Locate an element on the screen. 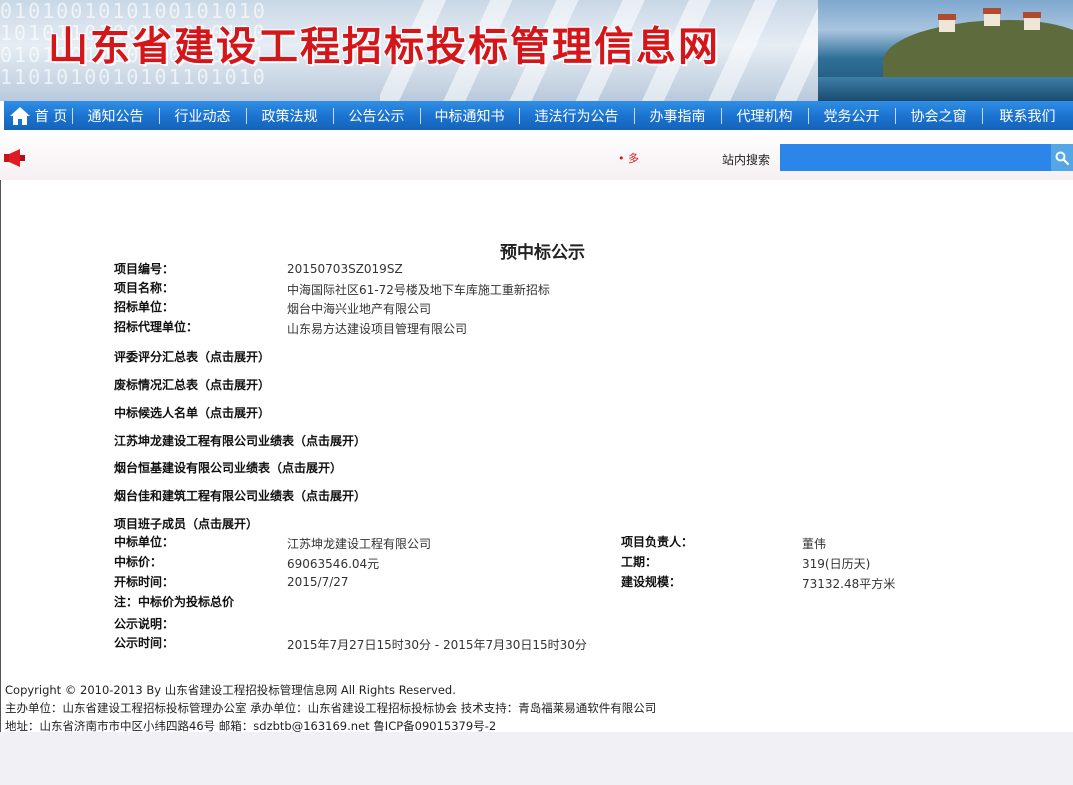  nav-item-home: 首 页 is located at coordinates (38, 115).